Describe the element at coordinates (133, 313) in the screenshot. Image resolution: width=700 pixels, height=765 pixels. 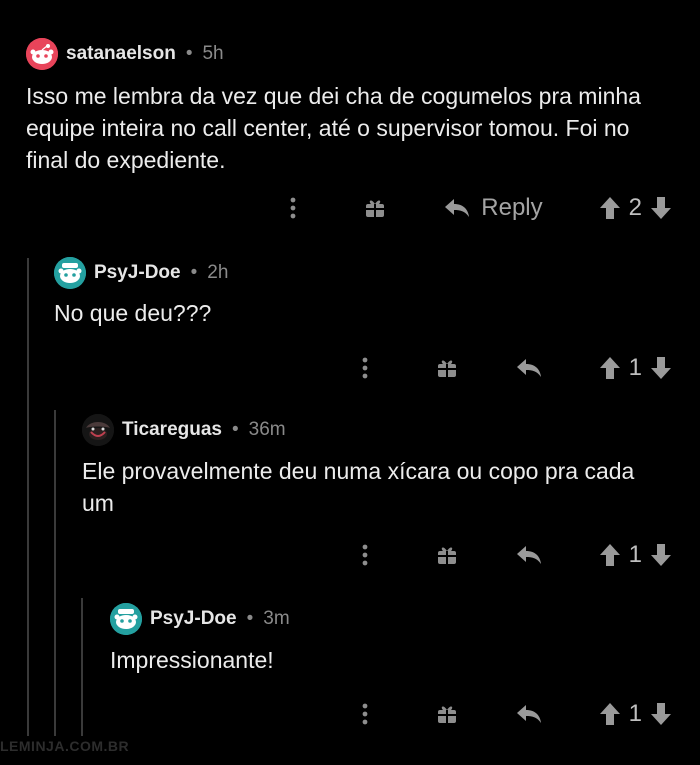
I see `comment-body: No que deu???` at that location.